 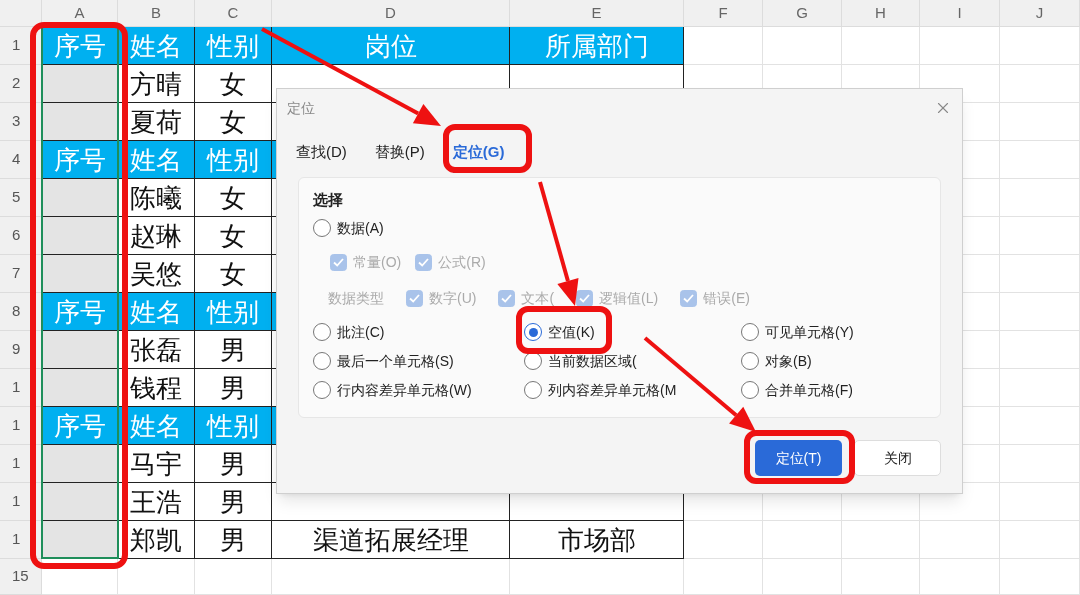 I want to click on tab: 查找(D), so click(x=321, y=154).